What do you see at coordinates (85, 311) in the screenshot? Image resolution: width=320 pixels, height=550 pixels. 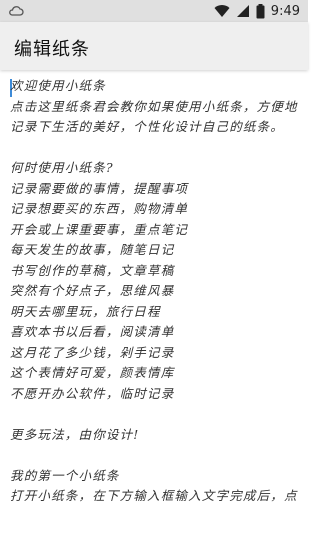 I see `note-line: 明天去哪里玩，旅行日程` at bounding box center [85, 311].